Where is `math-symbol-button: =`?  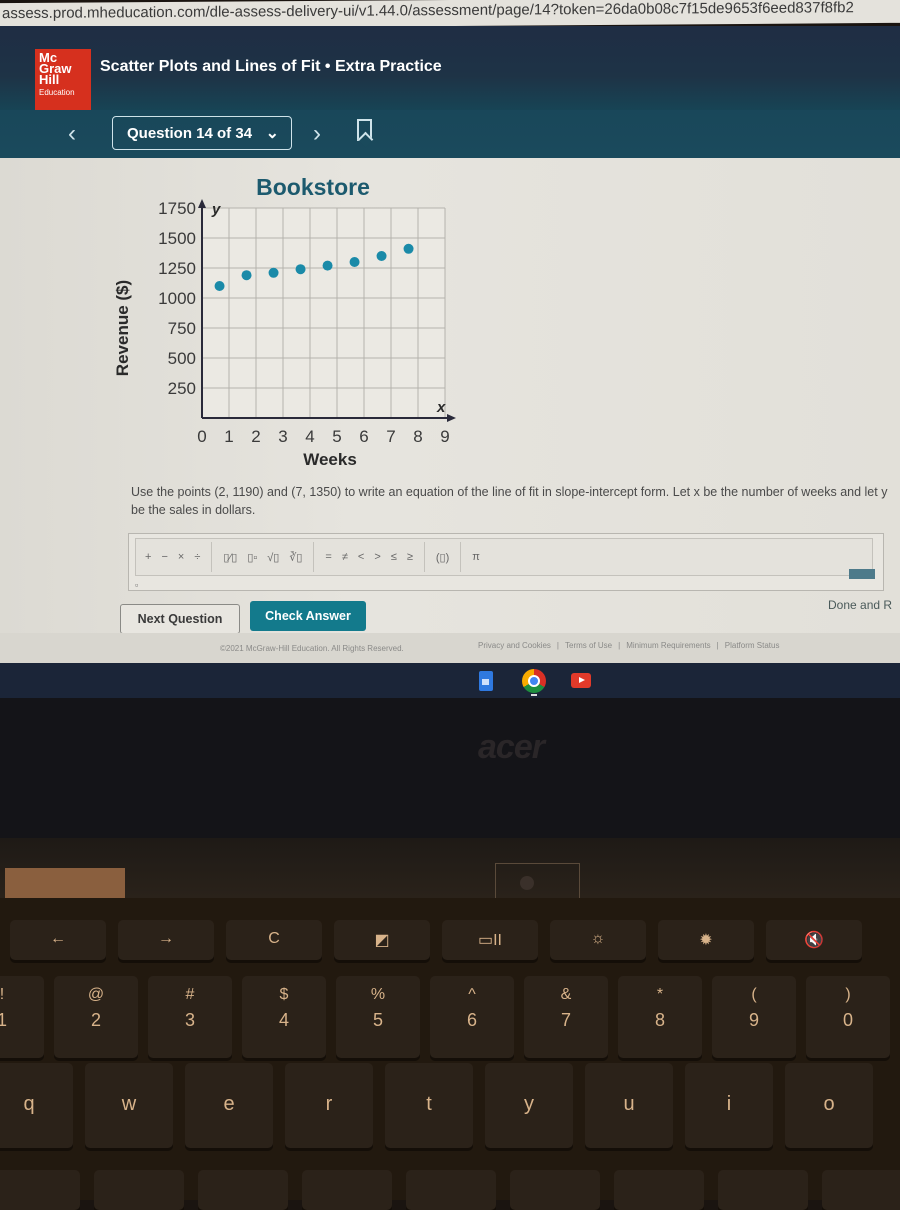 math-symbol-button: = is located at coordinates (328, 557).